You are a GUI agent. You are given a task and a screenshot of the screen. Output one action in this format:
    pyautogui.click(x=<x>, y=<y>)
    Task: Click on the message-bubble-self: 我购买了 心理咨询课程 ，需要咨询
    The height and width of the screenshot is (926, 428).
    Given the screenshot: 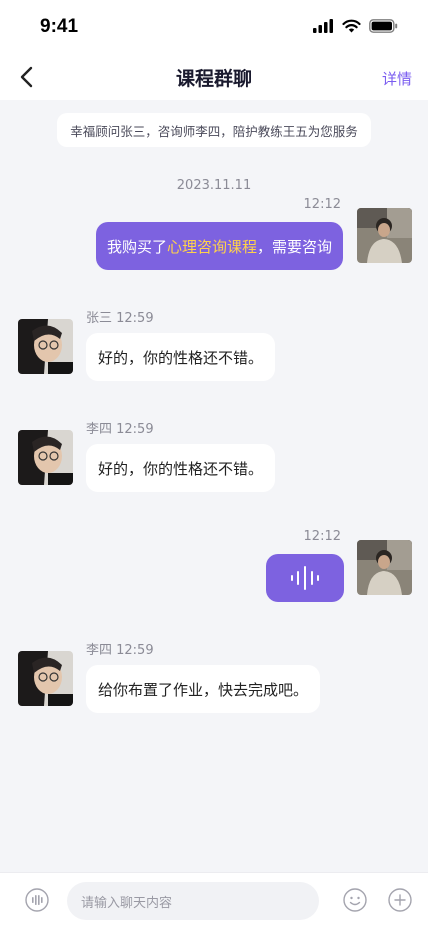 What is the action you would take?
    pyautogui.click(x=219, y=246)
    